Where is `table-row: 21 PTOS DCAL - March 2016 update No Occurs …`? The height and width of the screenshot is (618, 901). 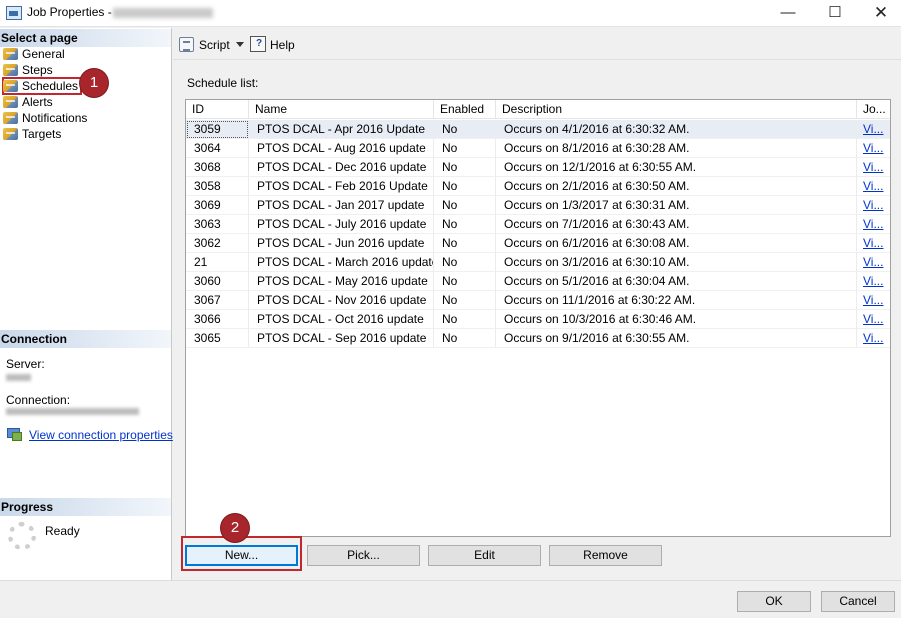
table-row: 21 PTOS DCAL - March 2016 update No Occurs … is located at coordinates (538, 262).